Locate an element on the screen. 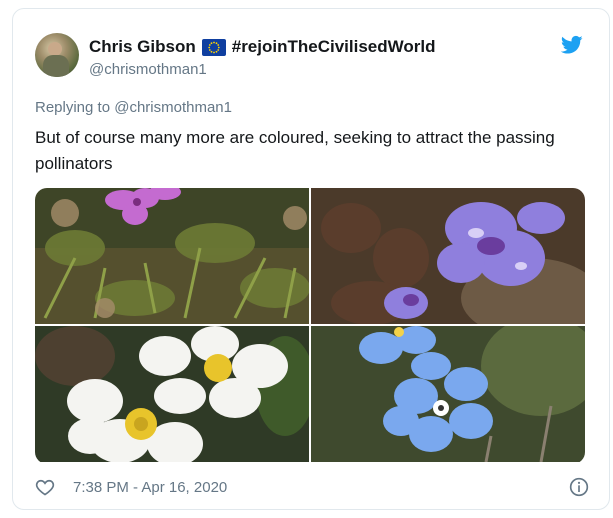  info-icon is located at coordinates (579, 487).